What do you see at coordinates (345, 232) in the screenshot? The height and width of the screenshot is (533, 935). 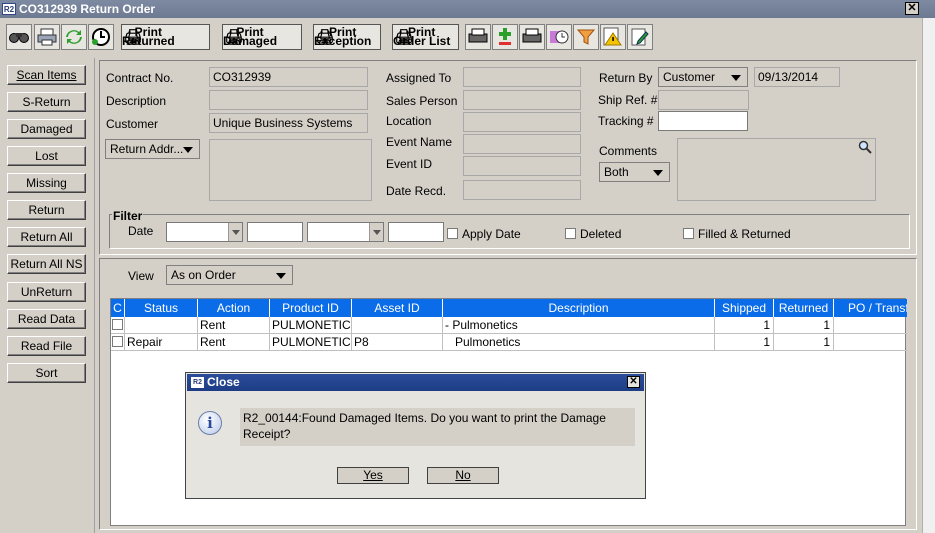 I see `date-to-combo` at bounding box center [345, 232].